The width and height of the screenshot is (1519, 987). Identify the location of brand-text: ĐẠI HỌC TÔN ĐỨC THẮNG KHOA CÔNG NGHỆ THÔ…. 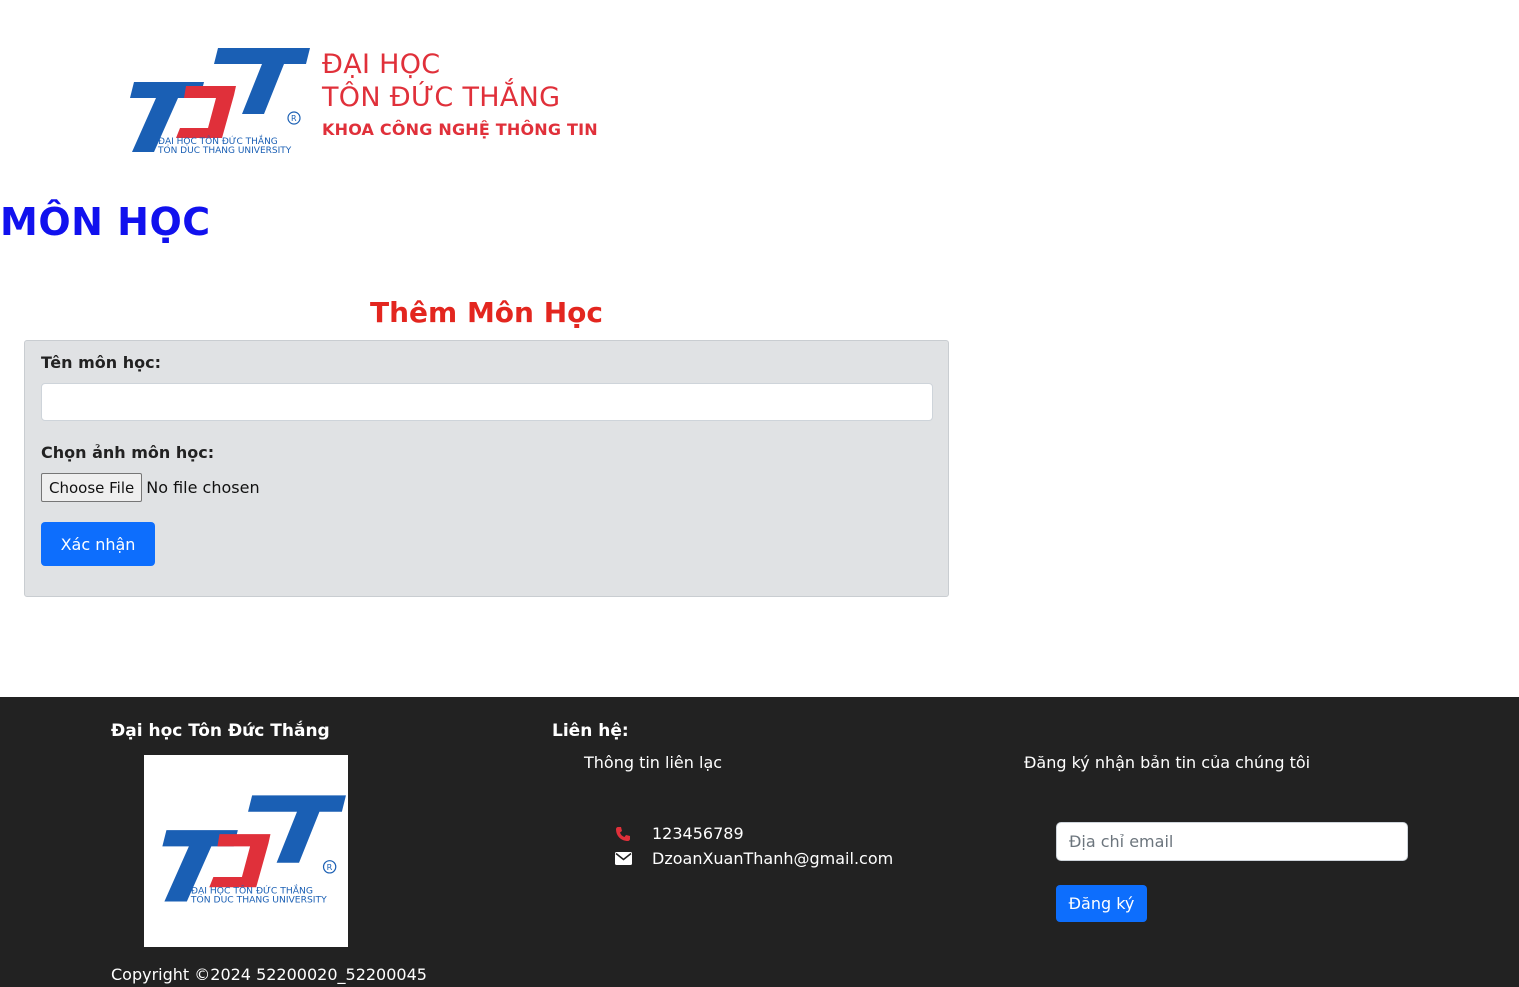
(460, 93).